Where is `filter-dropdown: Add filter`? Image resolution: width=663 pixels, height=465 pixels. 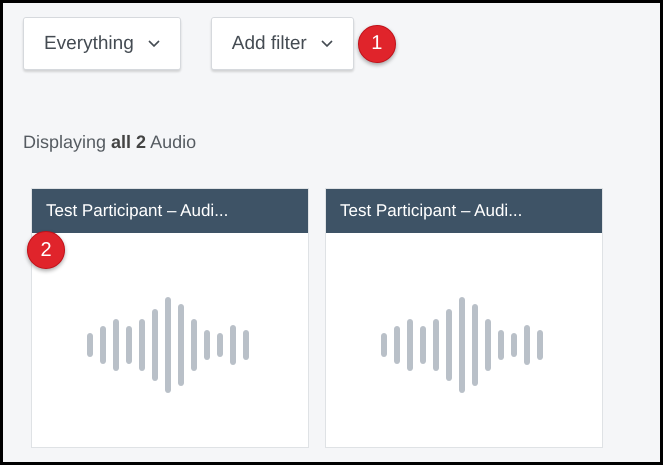 filter-dropdown: Add filter is located at coordinates (282, 43).